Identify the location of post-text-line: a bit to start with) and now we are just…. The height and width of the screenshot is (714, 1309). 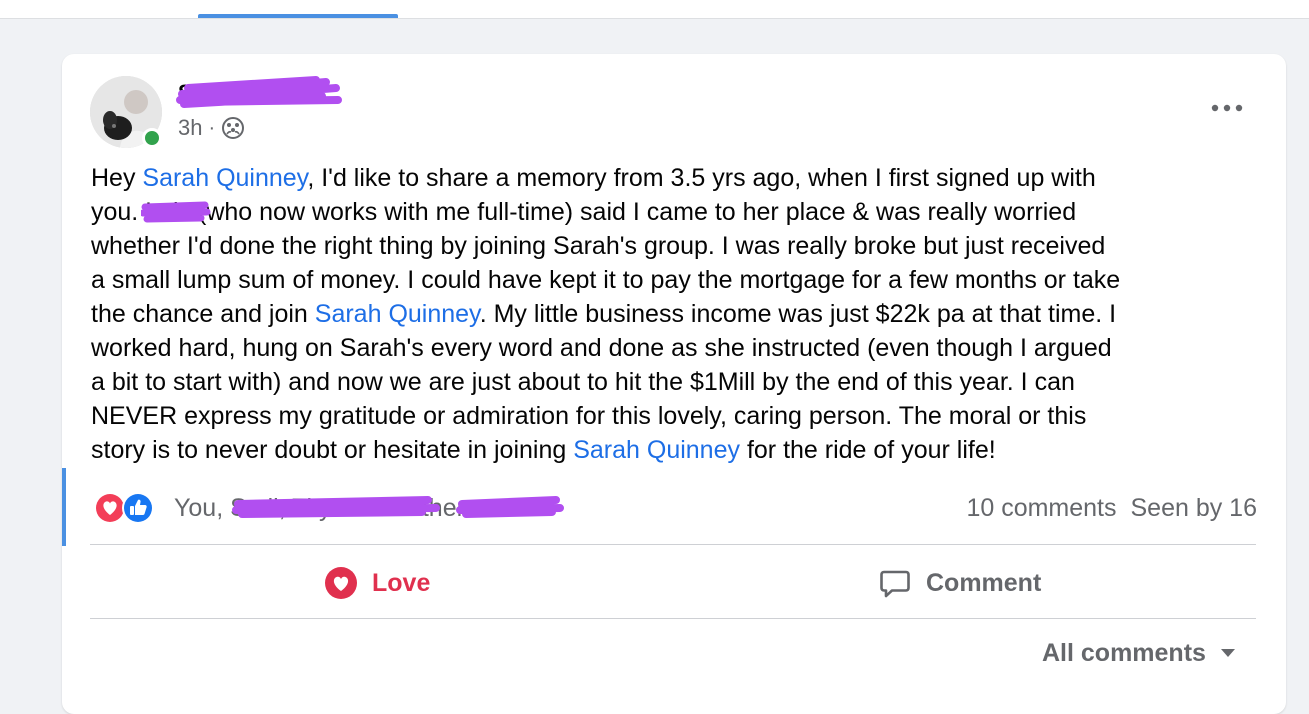
(681, 382).